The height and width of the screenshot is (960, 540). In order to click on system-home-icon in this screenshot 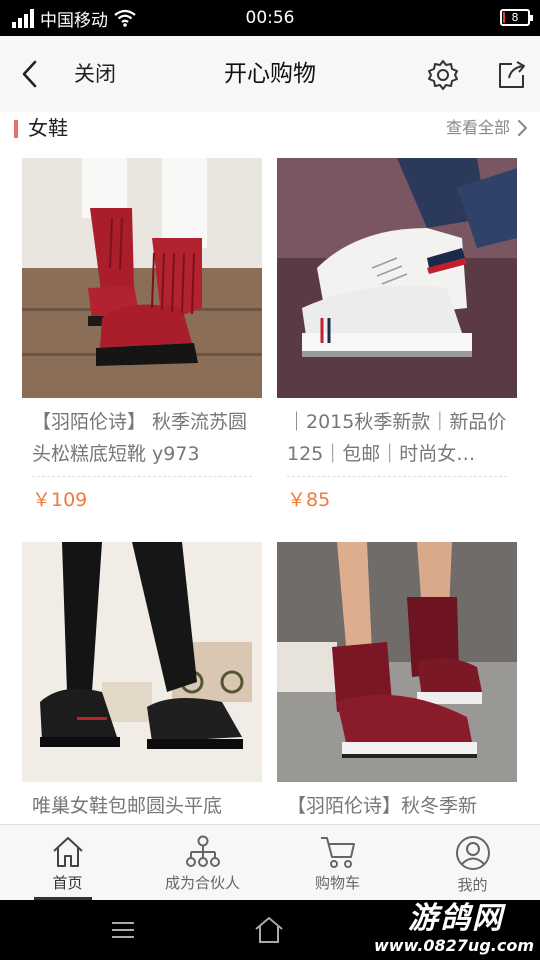, I will do `click(269, 930)`.